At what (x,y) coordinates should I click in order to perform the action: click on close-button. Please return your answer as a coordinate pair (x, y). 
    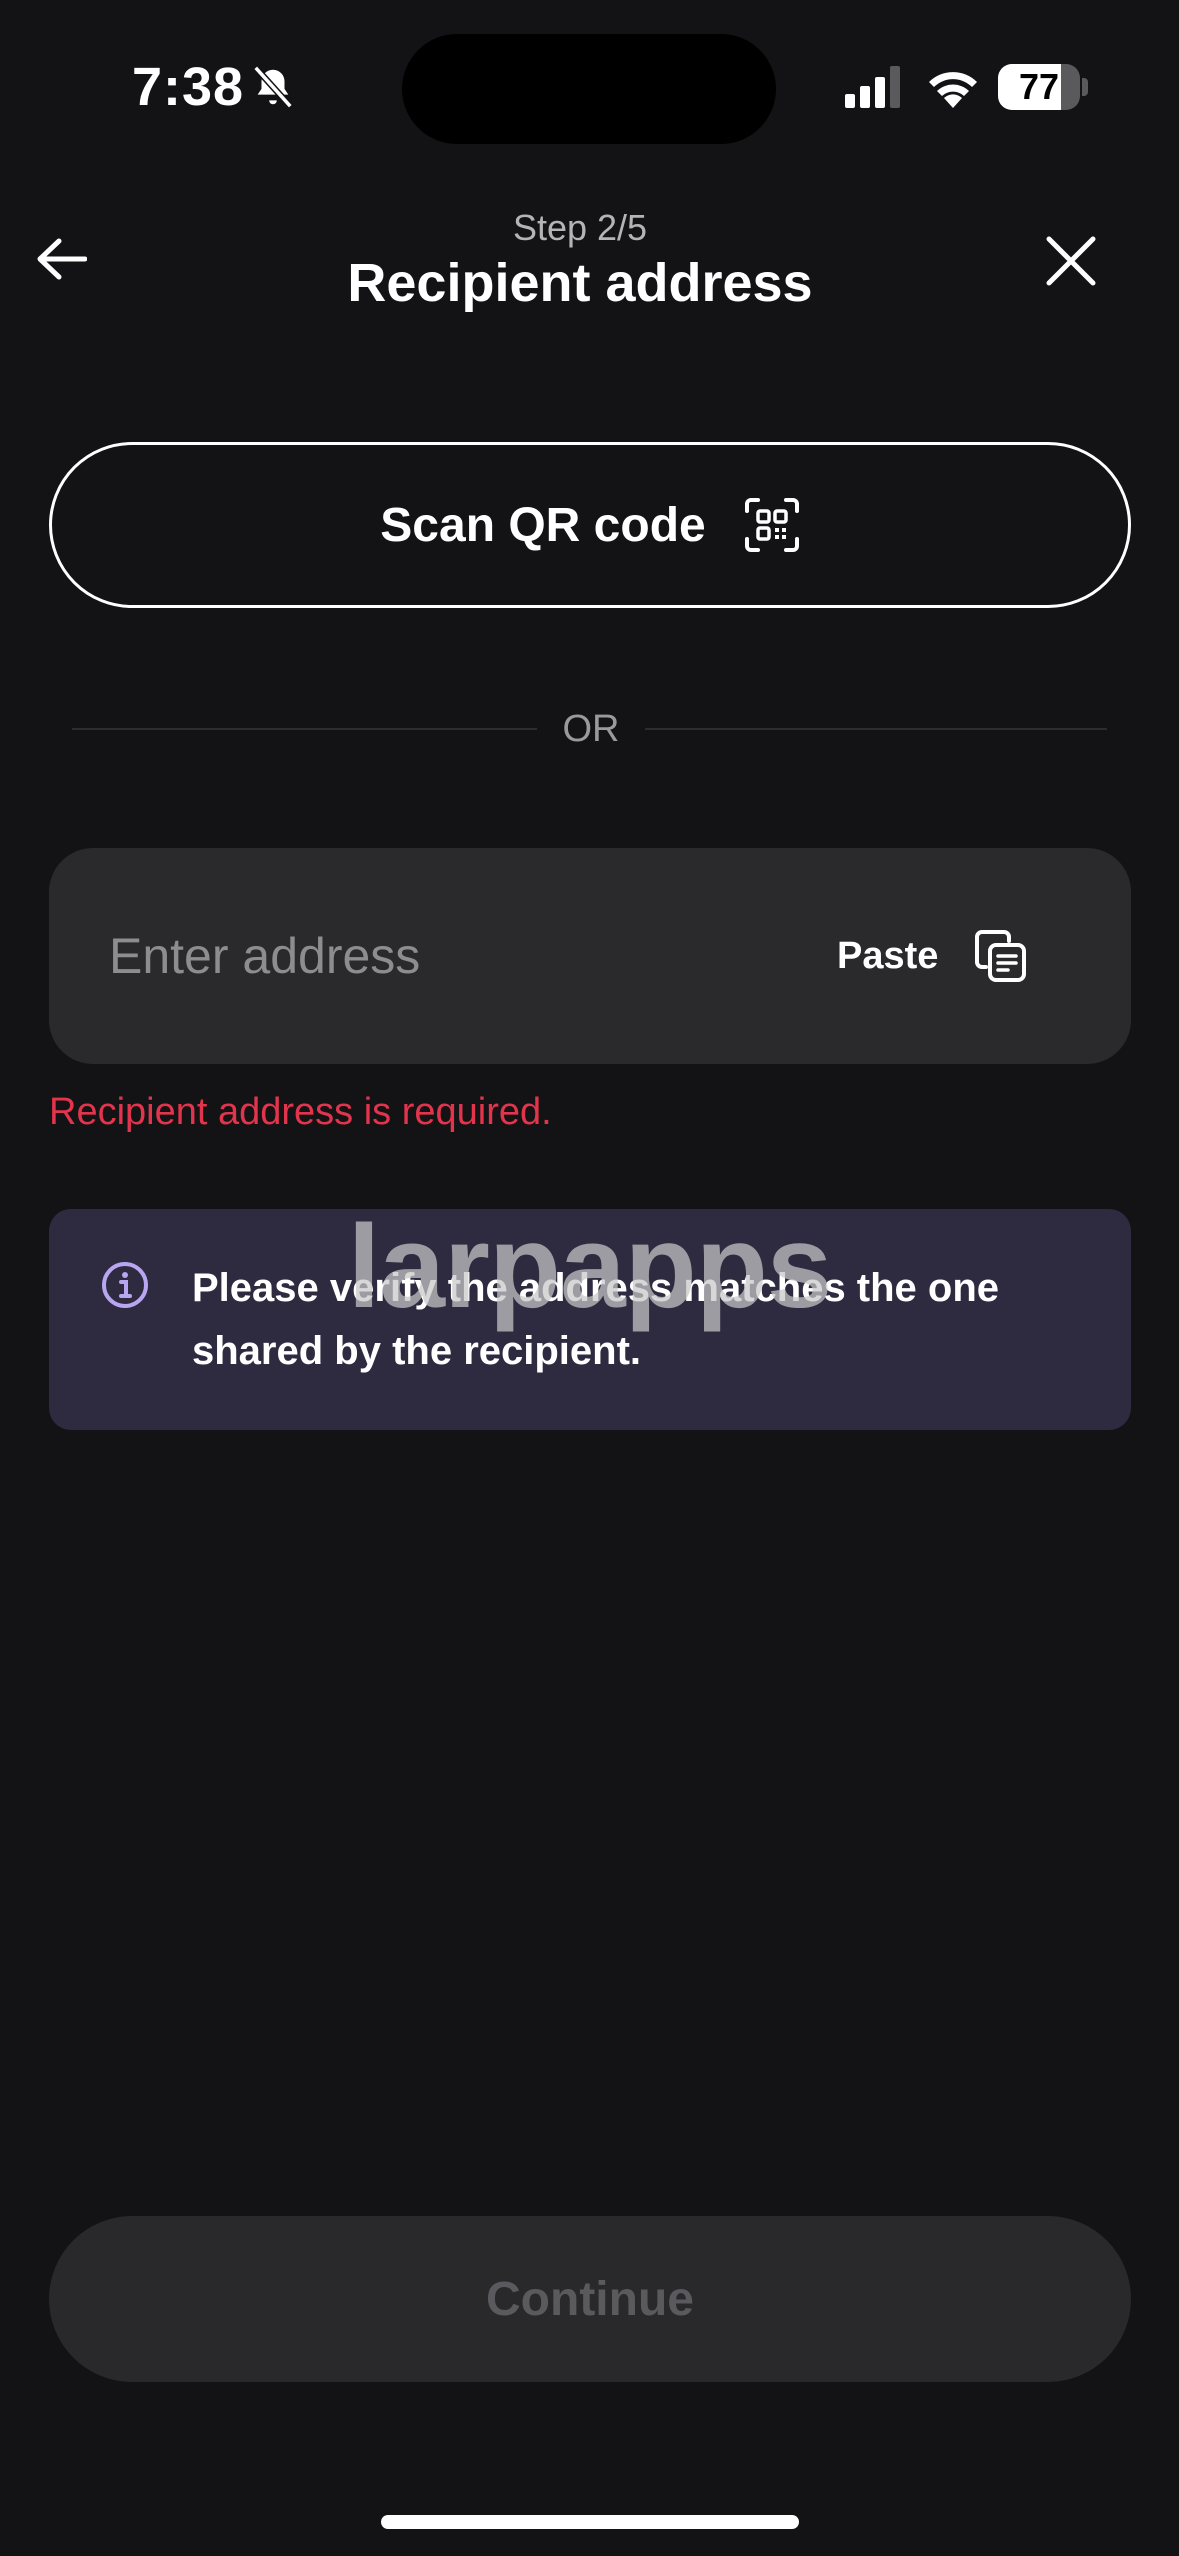
    Looking at the image, I should click on (1071, 261).